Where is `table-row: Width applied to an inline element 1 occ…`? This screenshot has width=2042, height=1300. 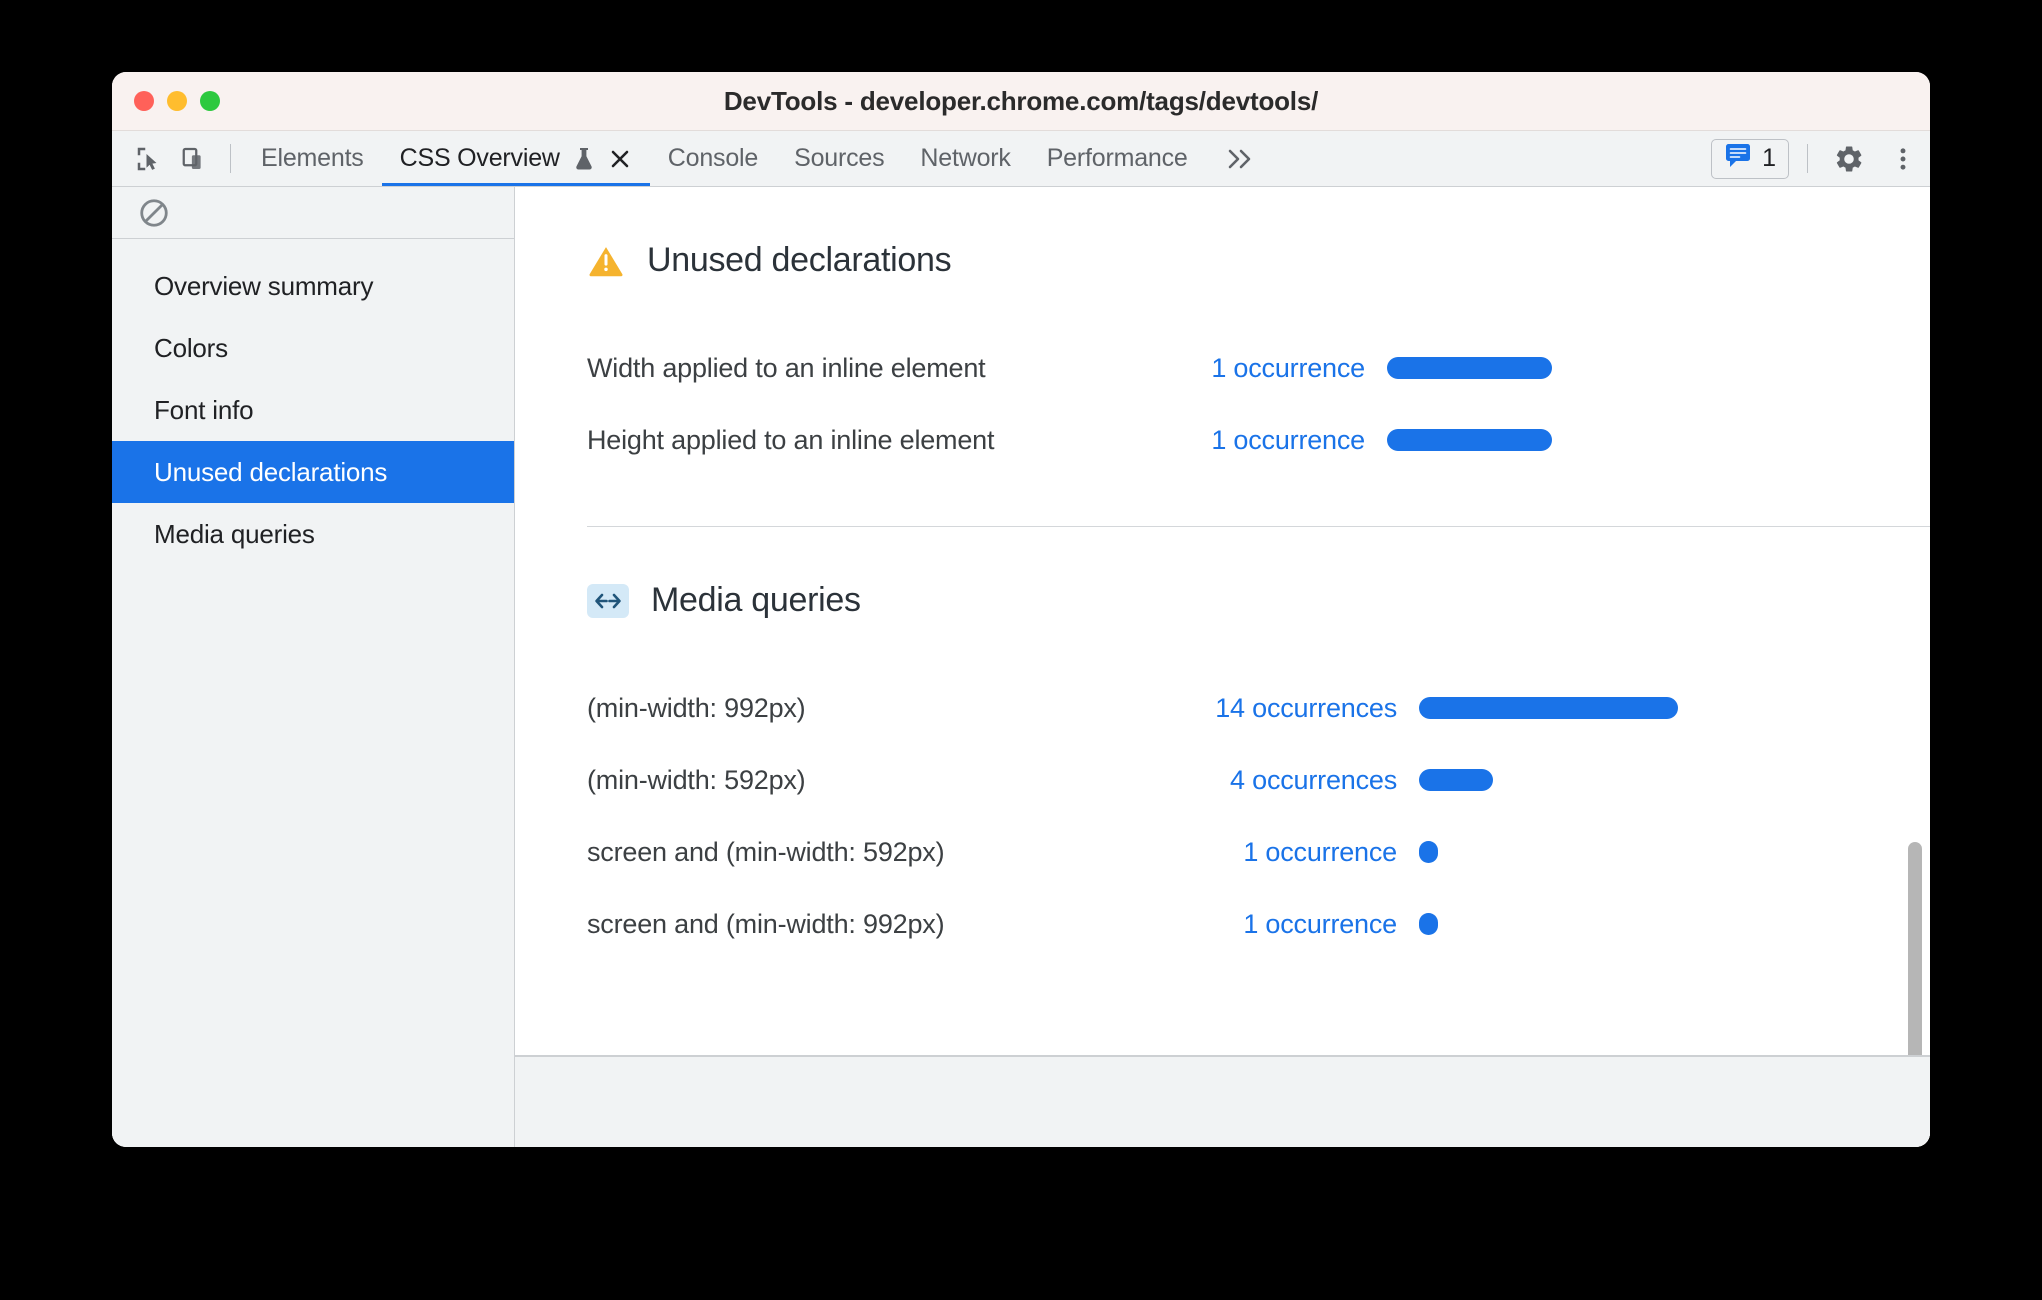
table-row: Width applied to an inline element 1 occ… is located at coordinates (1258, 368).